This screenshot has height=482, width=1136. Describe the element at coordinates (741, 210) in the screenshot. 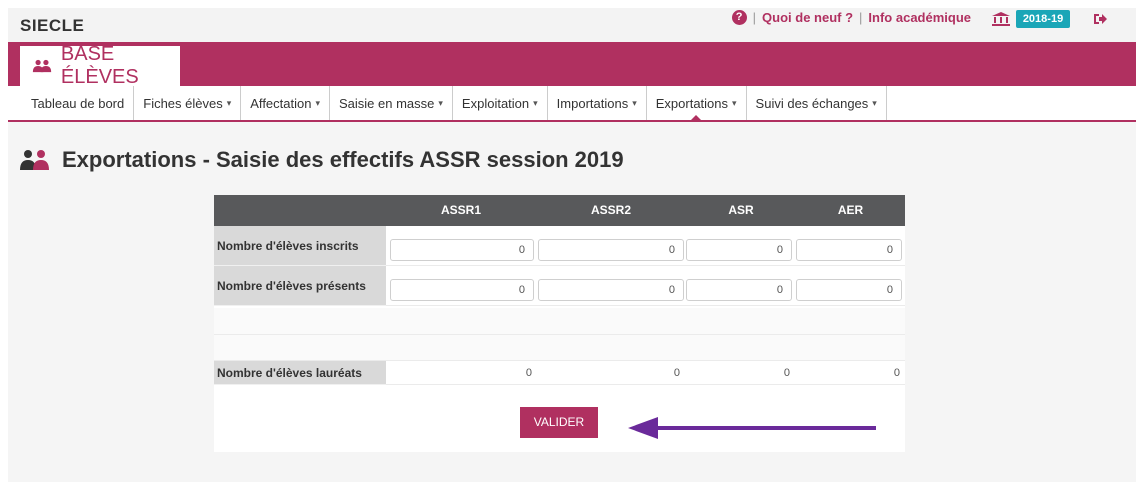

I see `column-header-asr: ASR` at that location.